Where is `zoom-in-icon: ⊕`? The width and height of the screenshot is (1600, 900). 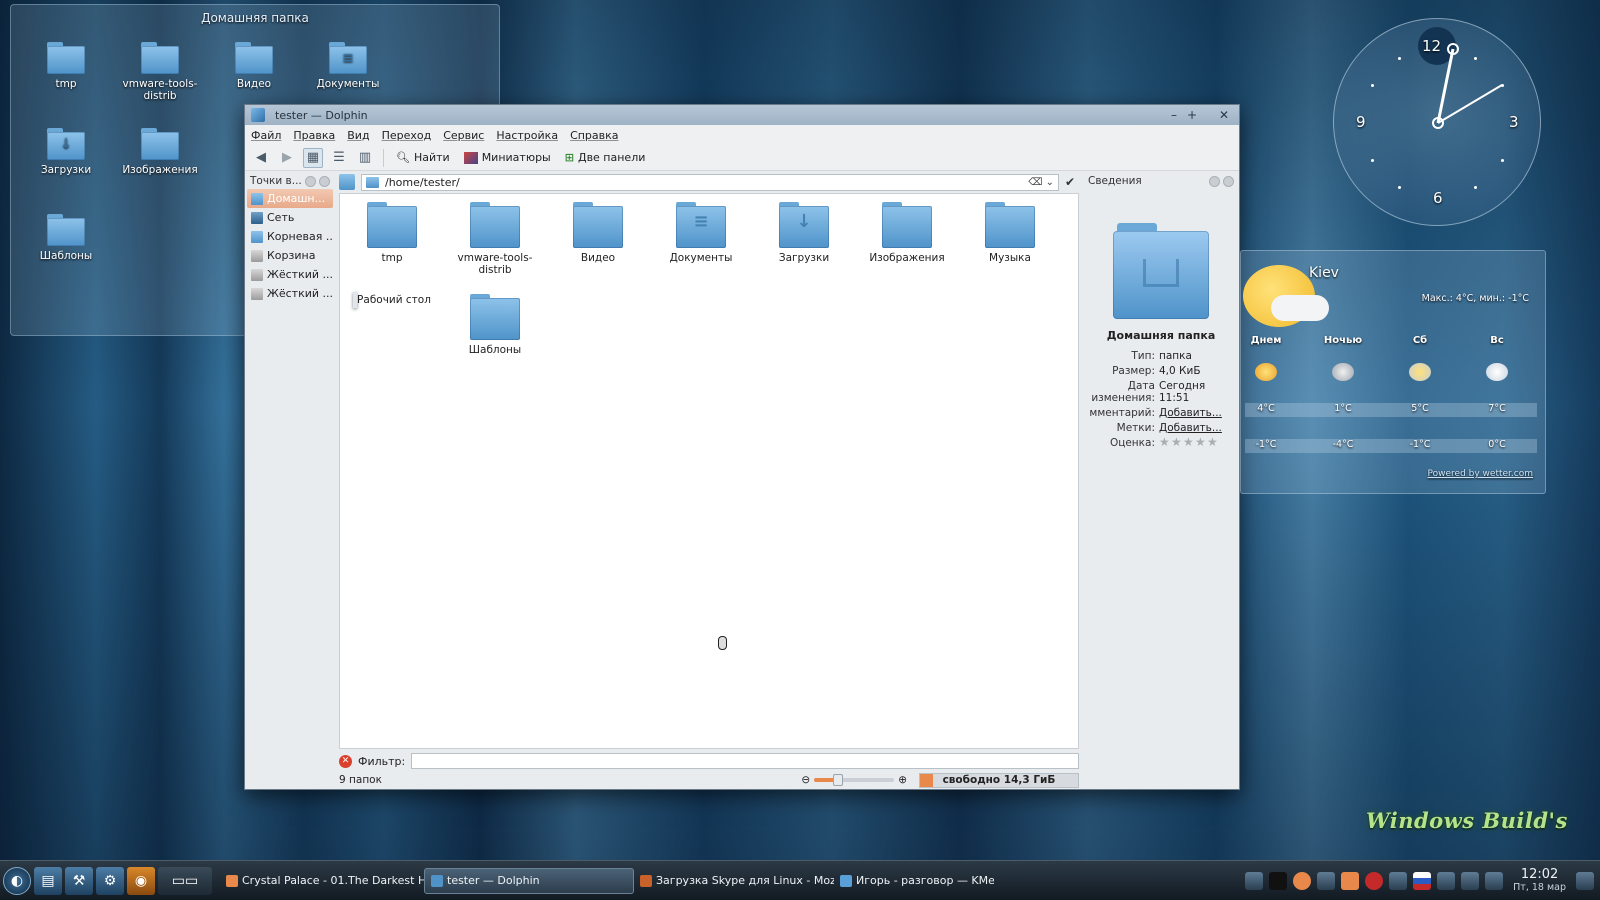
zoom-in-icon: ⊕ is located at coordinates (902, 780).